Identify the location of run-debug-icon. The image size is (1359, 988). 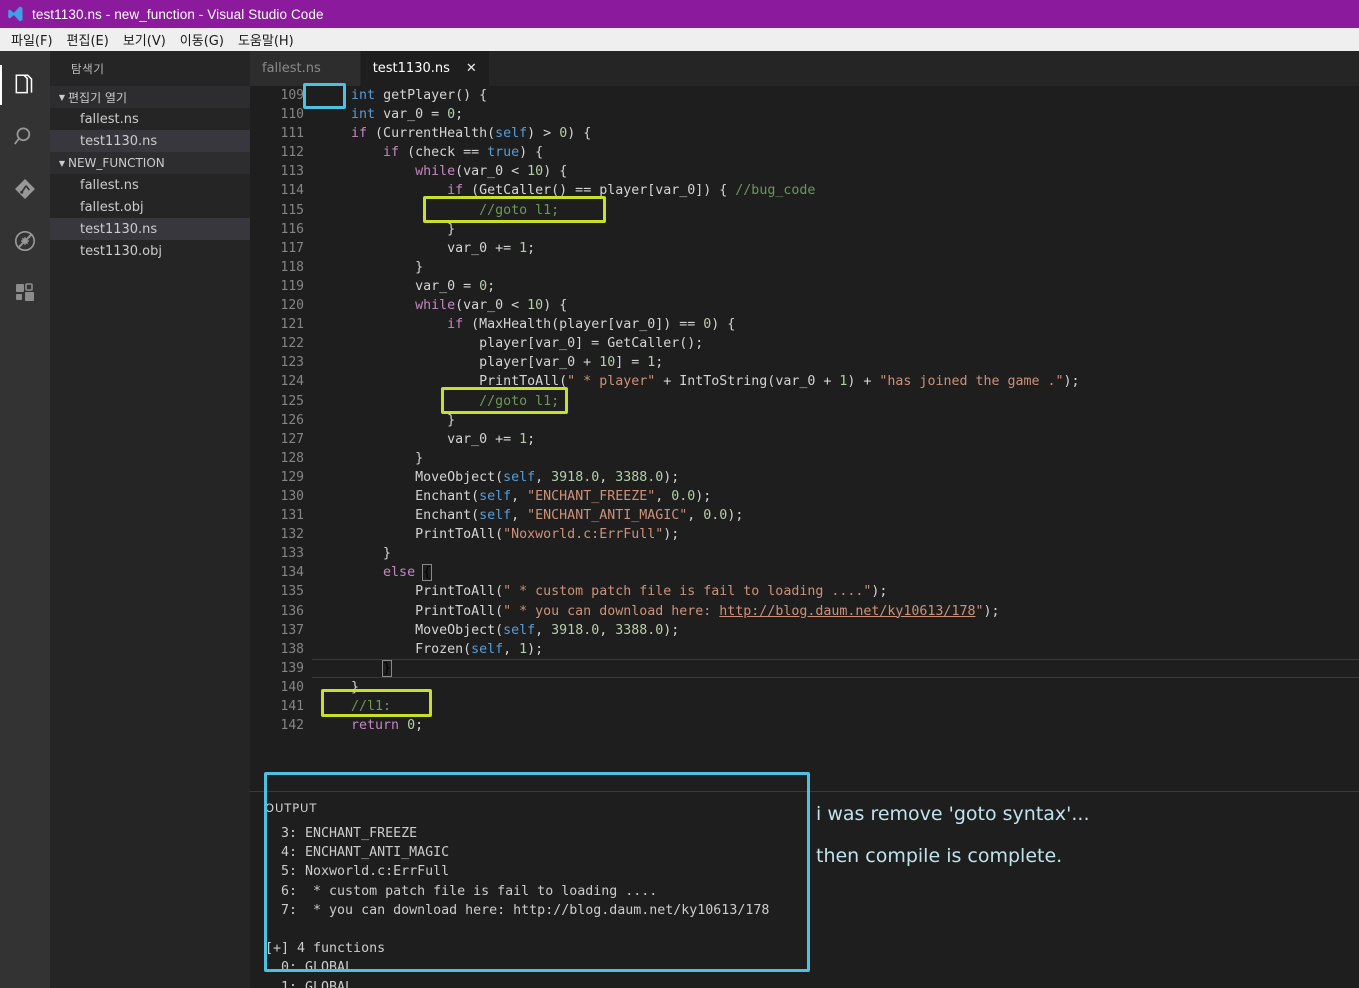
(25, 241).